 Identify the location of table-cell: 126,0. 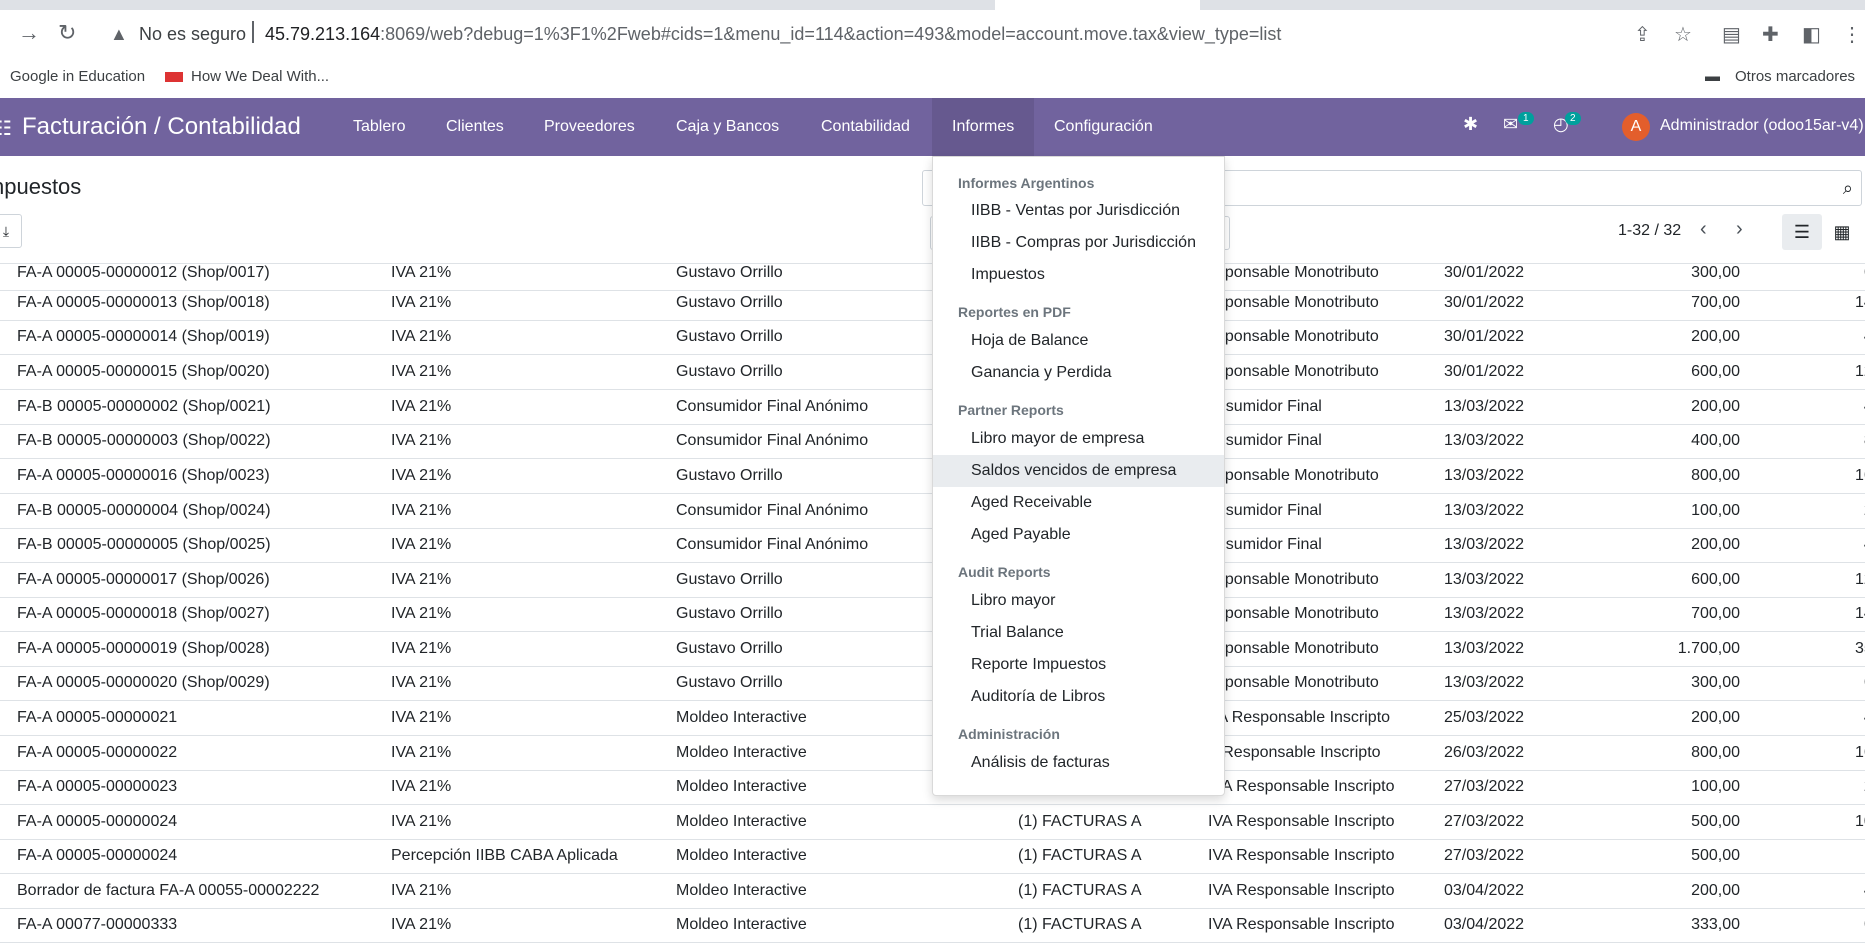
(1859, 371).